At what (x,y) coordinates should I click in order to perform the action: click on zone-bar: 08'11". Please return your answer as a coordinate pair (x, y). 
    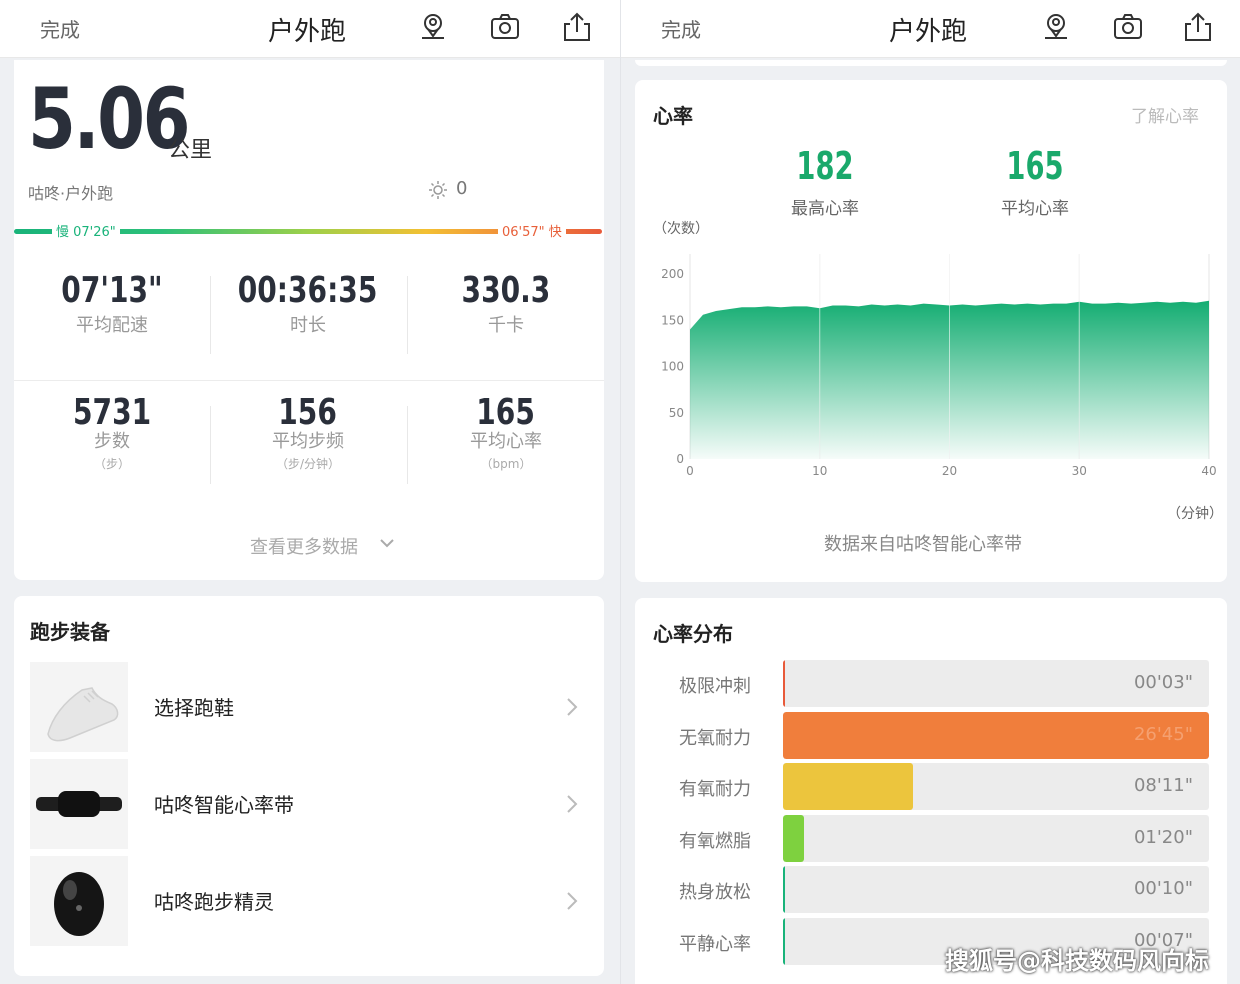
    Looking at the image, I should click on (996, 786).